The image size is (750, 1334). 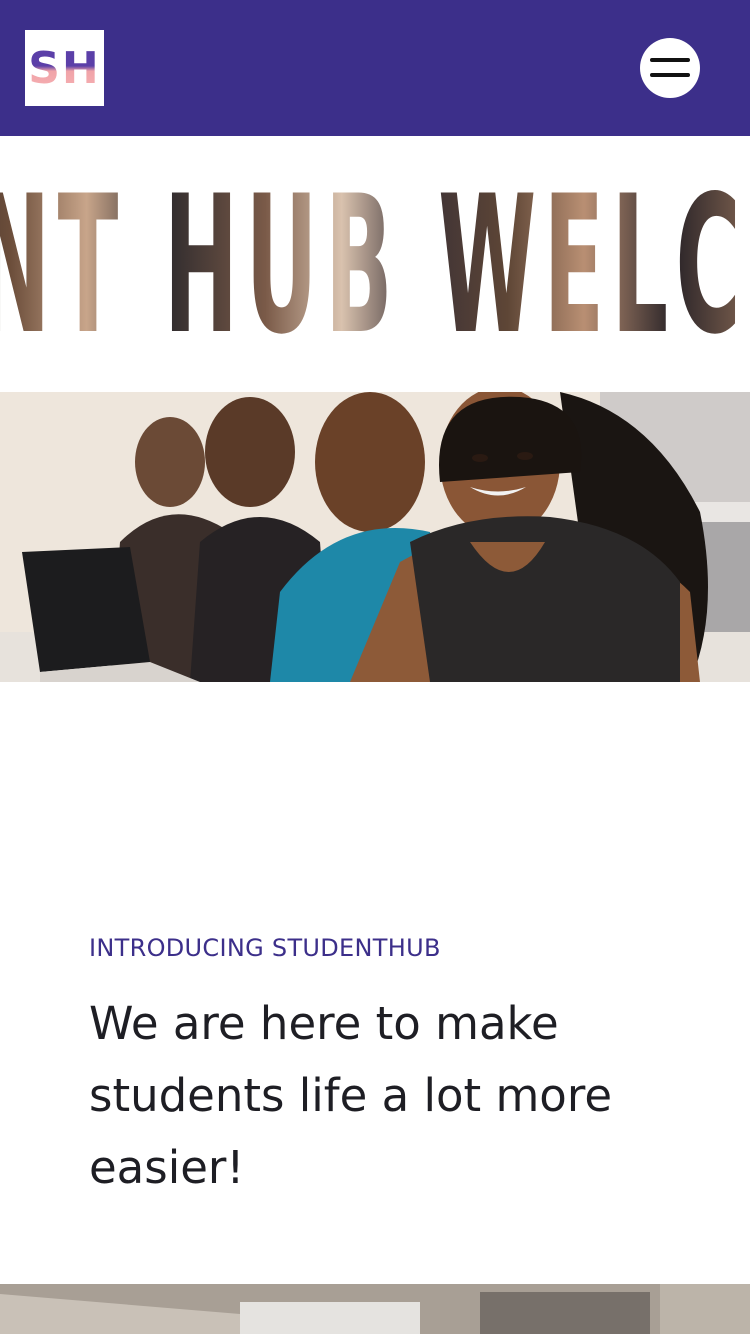 What do you see at coordinates (375, 68) in the screenshot?
I see `site-header: SH` at bounding box center [375, 68].